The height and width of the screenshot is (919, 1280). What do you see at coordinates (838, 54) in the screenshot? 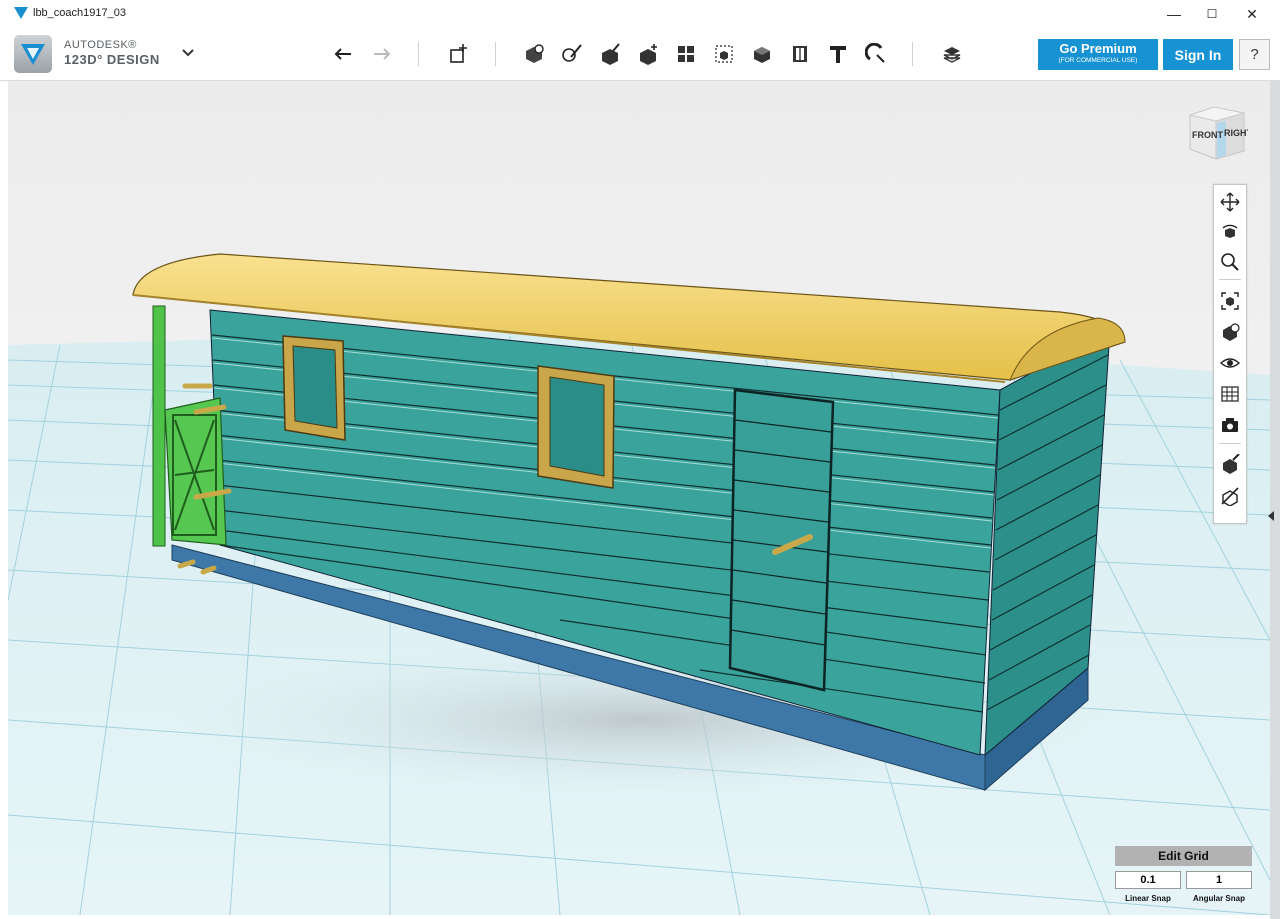
I see `text-icon` at bounding box center [838, 54].